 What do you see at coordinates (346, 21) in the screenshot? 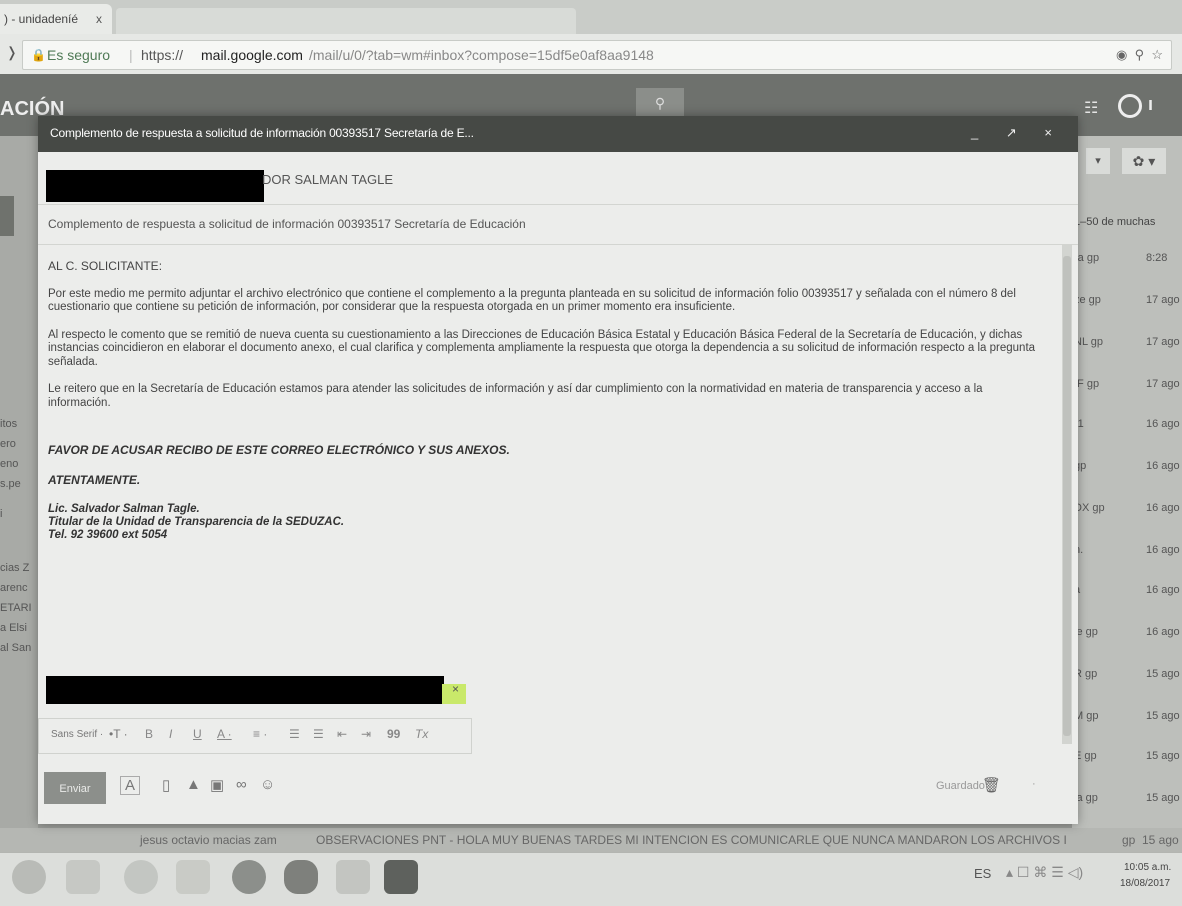
I see `new-tab-area` at bounding box center [346, 21].